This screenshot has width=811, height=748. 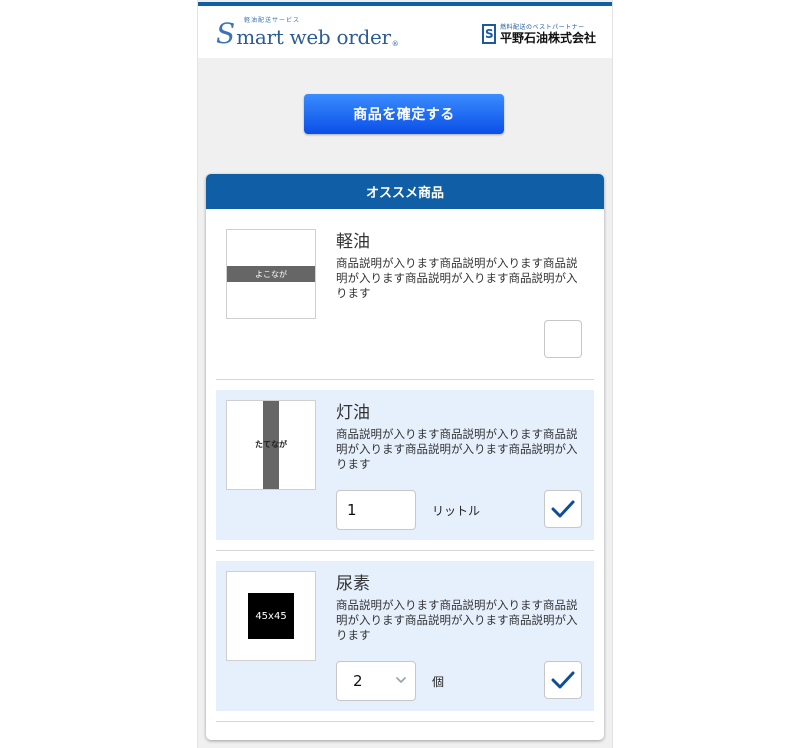 I want to click on thumbnail-label: たてなが, so click(x=271, y=444).